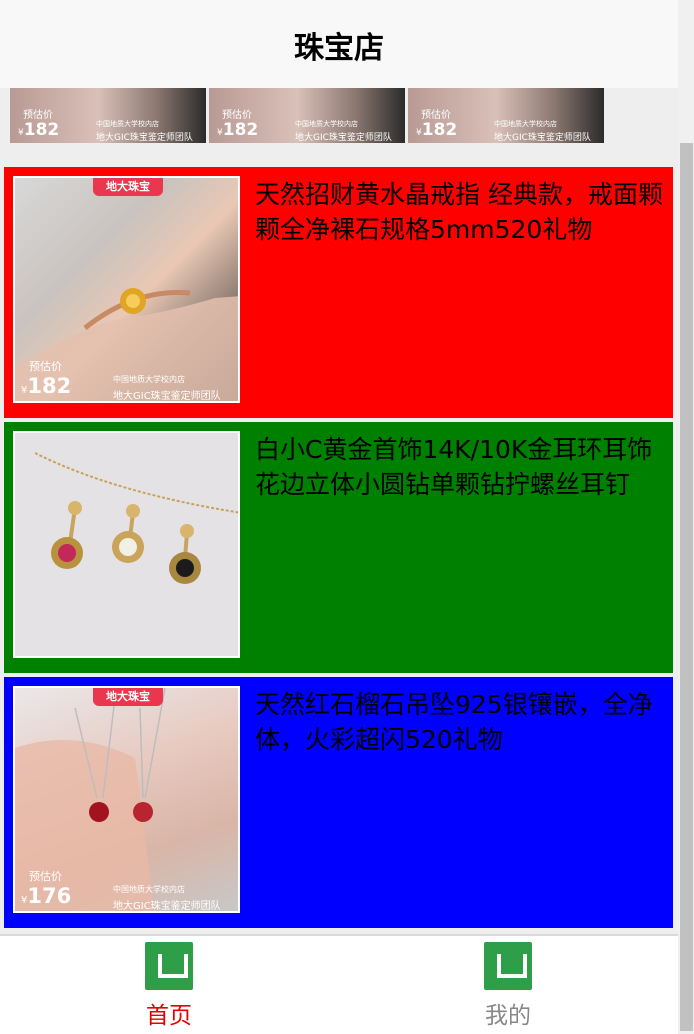 This screenshot has width=694, height=1034. I want to click on product-image: 地大珠宝 预估价 ¥176 中国地质大学校内店 地大GIC珠宝鉴定师团队, so click(126, 799).